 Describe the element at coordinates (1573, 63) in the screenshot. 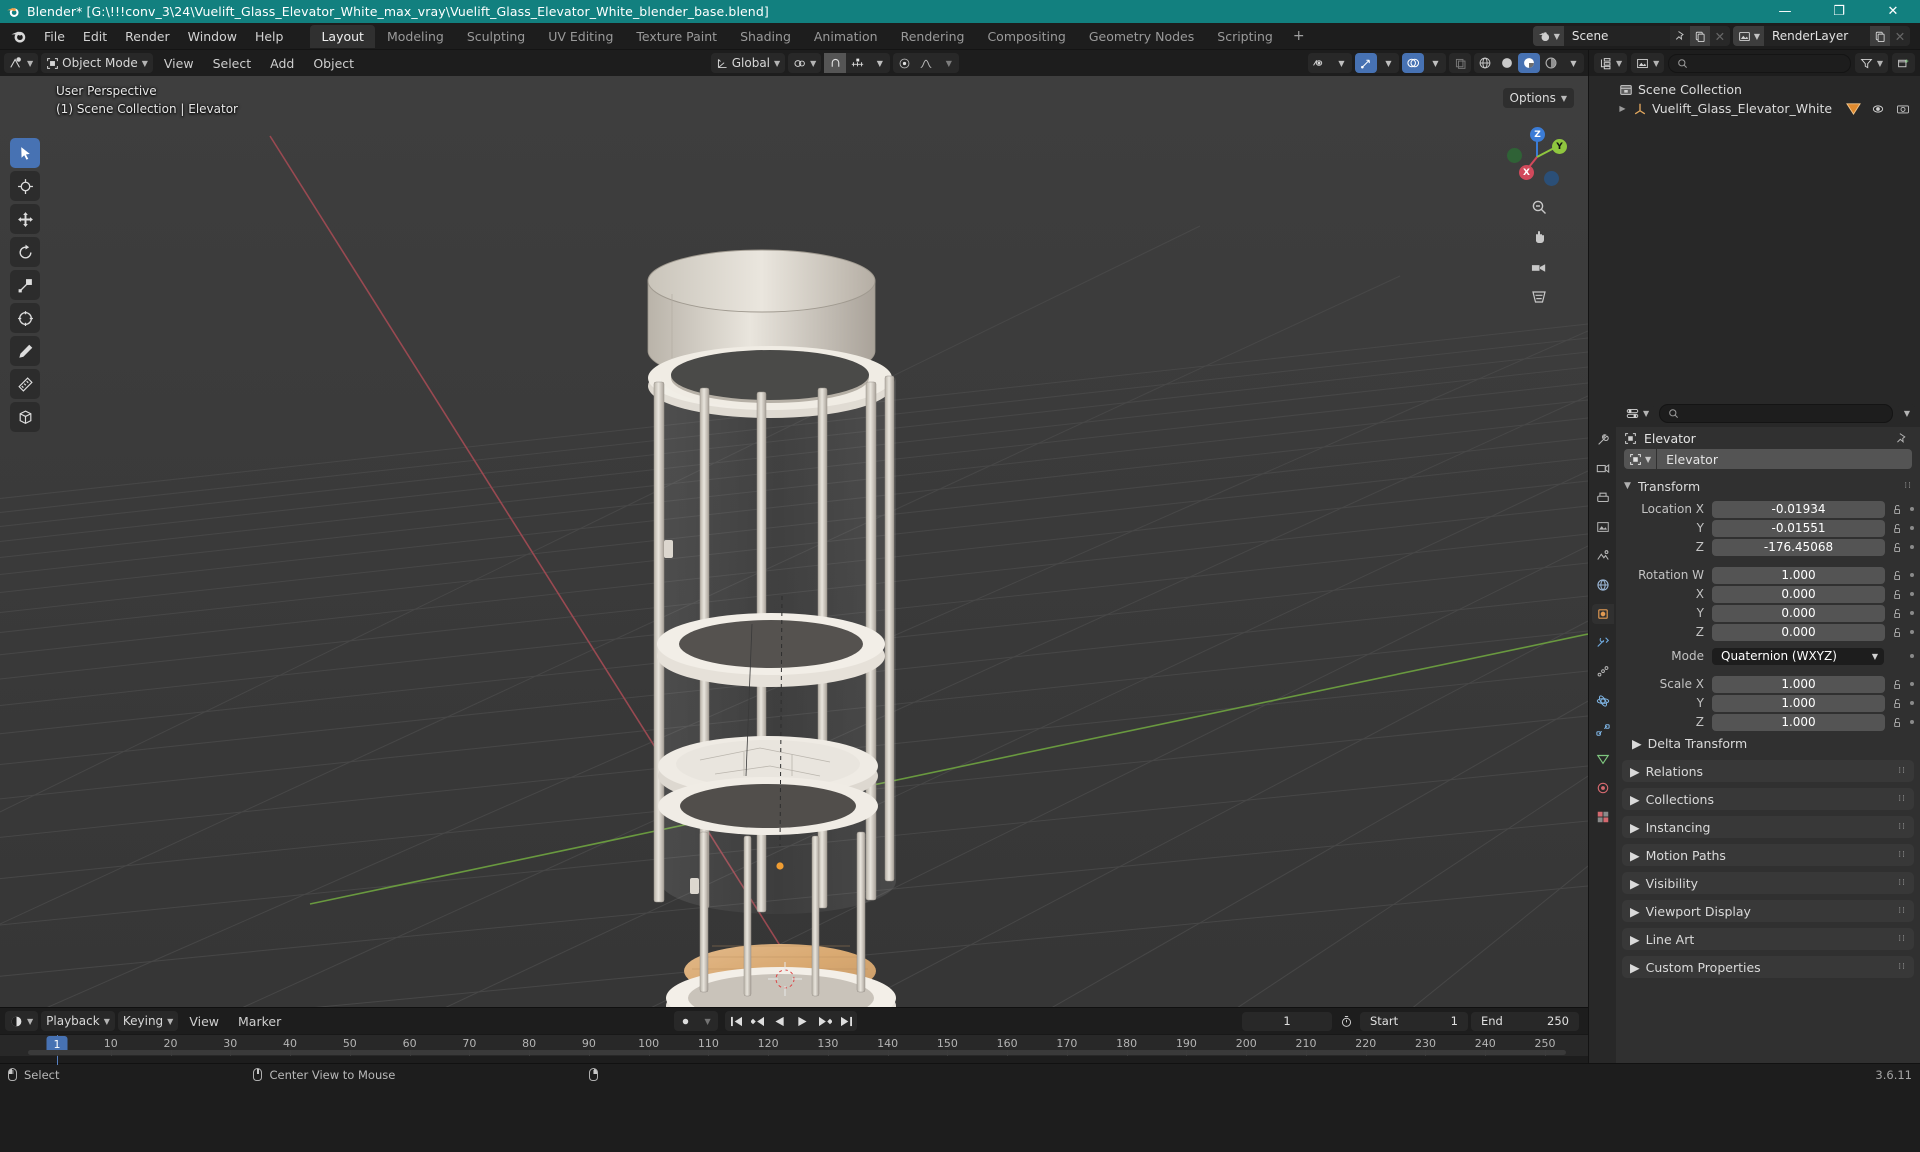

I see `shading-chevron-icon: ▼` at that location.